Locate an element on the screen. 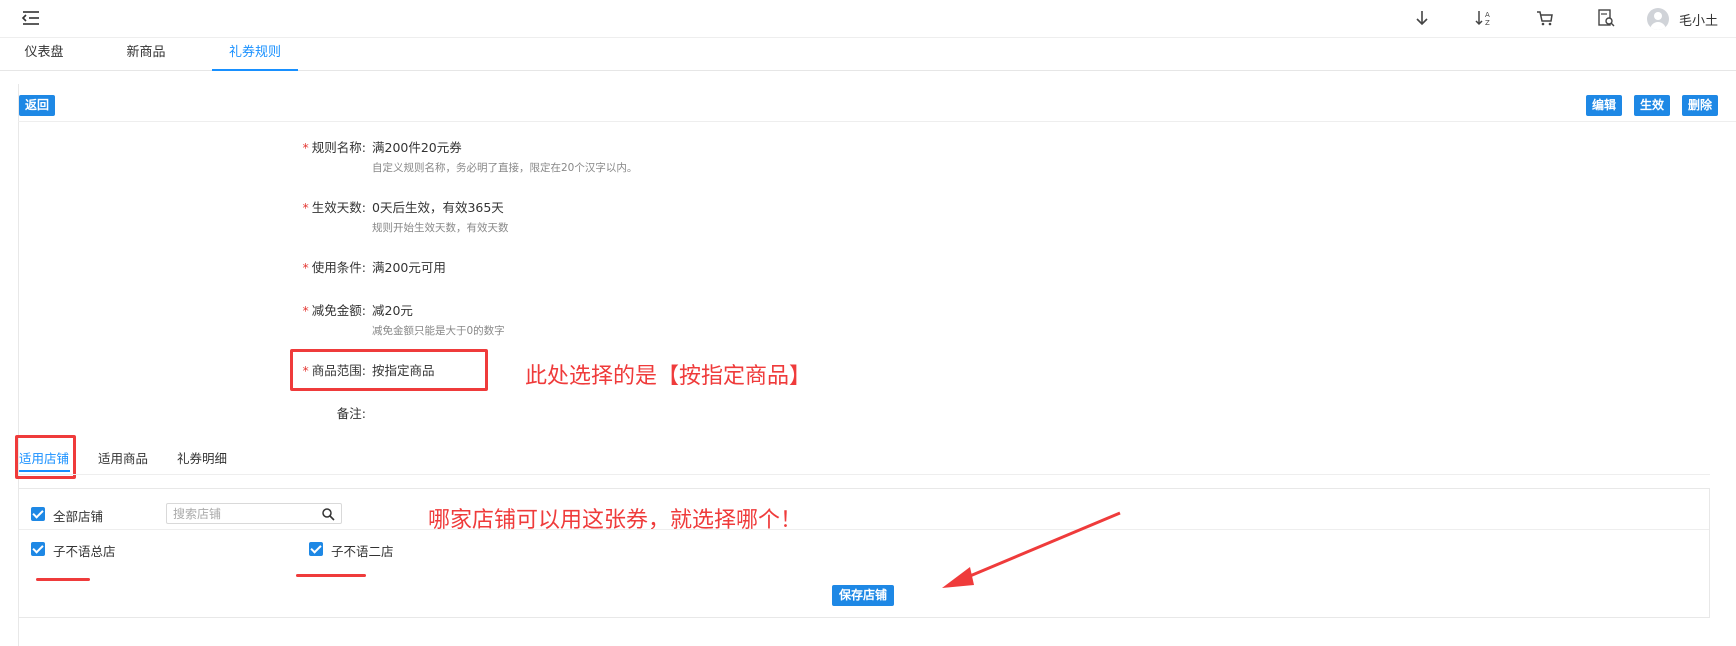  effective-days-value: 0天后生效，有效365天 is located at coordinates (438, 207).